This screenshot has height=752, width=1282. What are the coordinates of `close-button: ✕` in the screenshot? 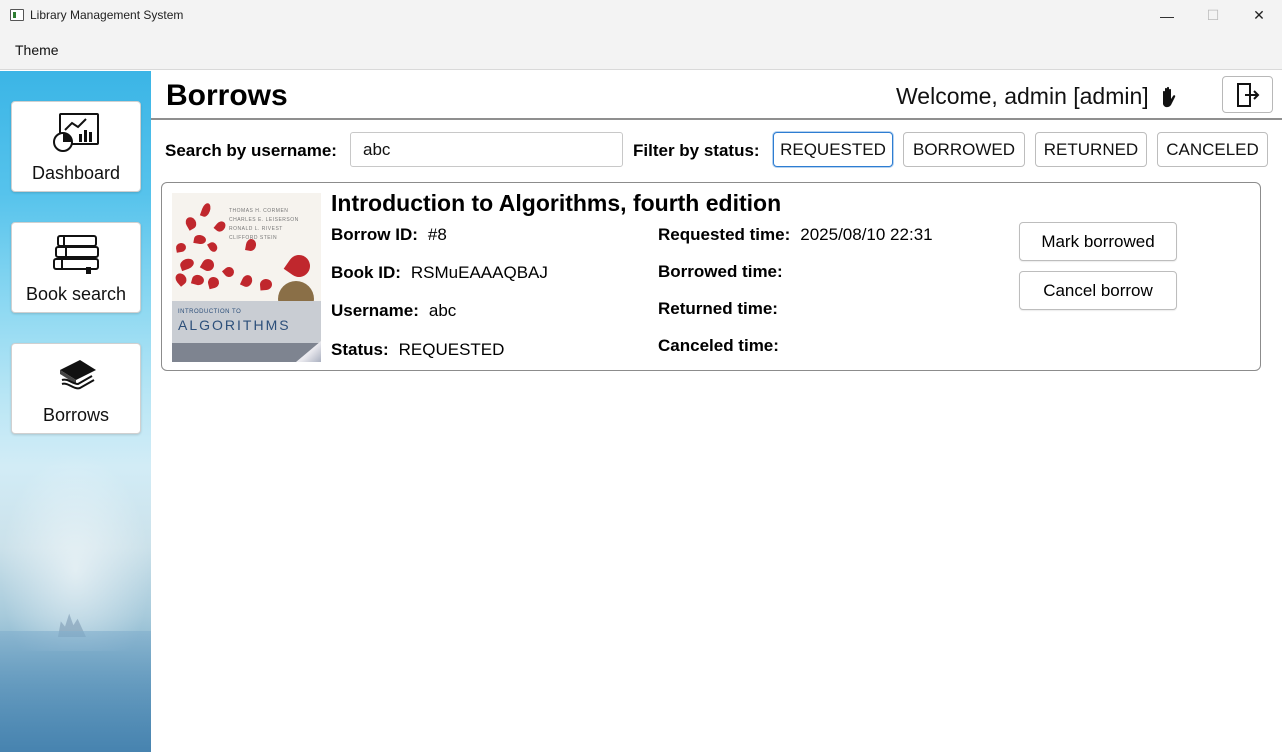 It's located at (1259, 15).